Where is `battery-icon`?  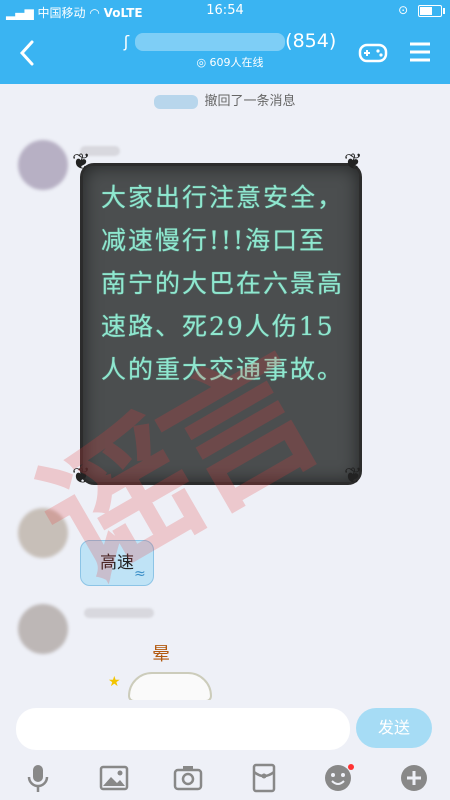 battery-icon is located at coordinates (431, 10).